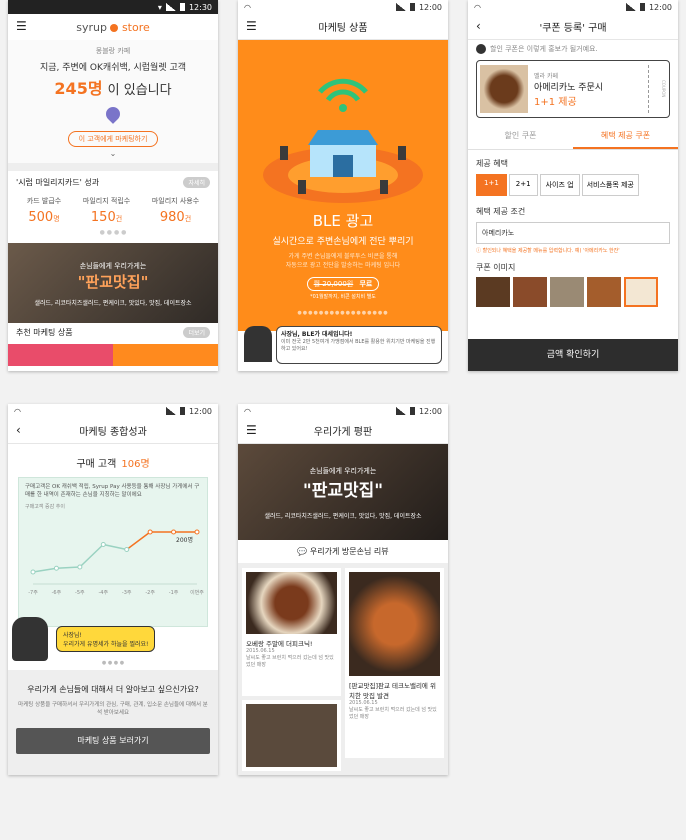 Image resolution: width=686 pixels, height=840 pixels. Describe the element at coordinates (135, 464) in the screenshot. I see `headline-count: 106명` at that location.